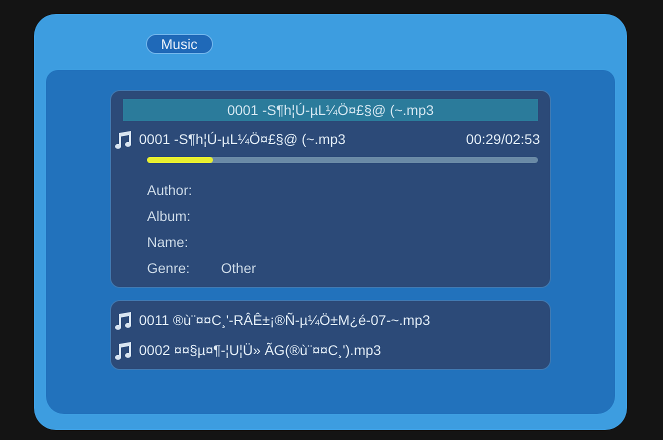  Describe the element at coordinates (170, 190) in the screenshot. I see `field-label: Author:` at that location.